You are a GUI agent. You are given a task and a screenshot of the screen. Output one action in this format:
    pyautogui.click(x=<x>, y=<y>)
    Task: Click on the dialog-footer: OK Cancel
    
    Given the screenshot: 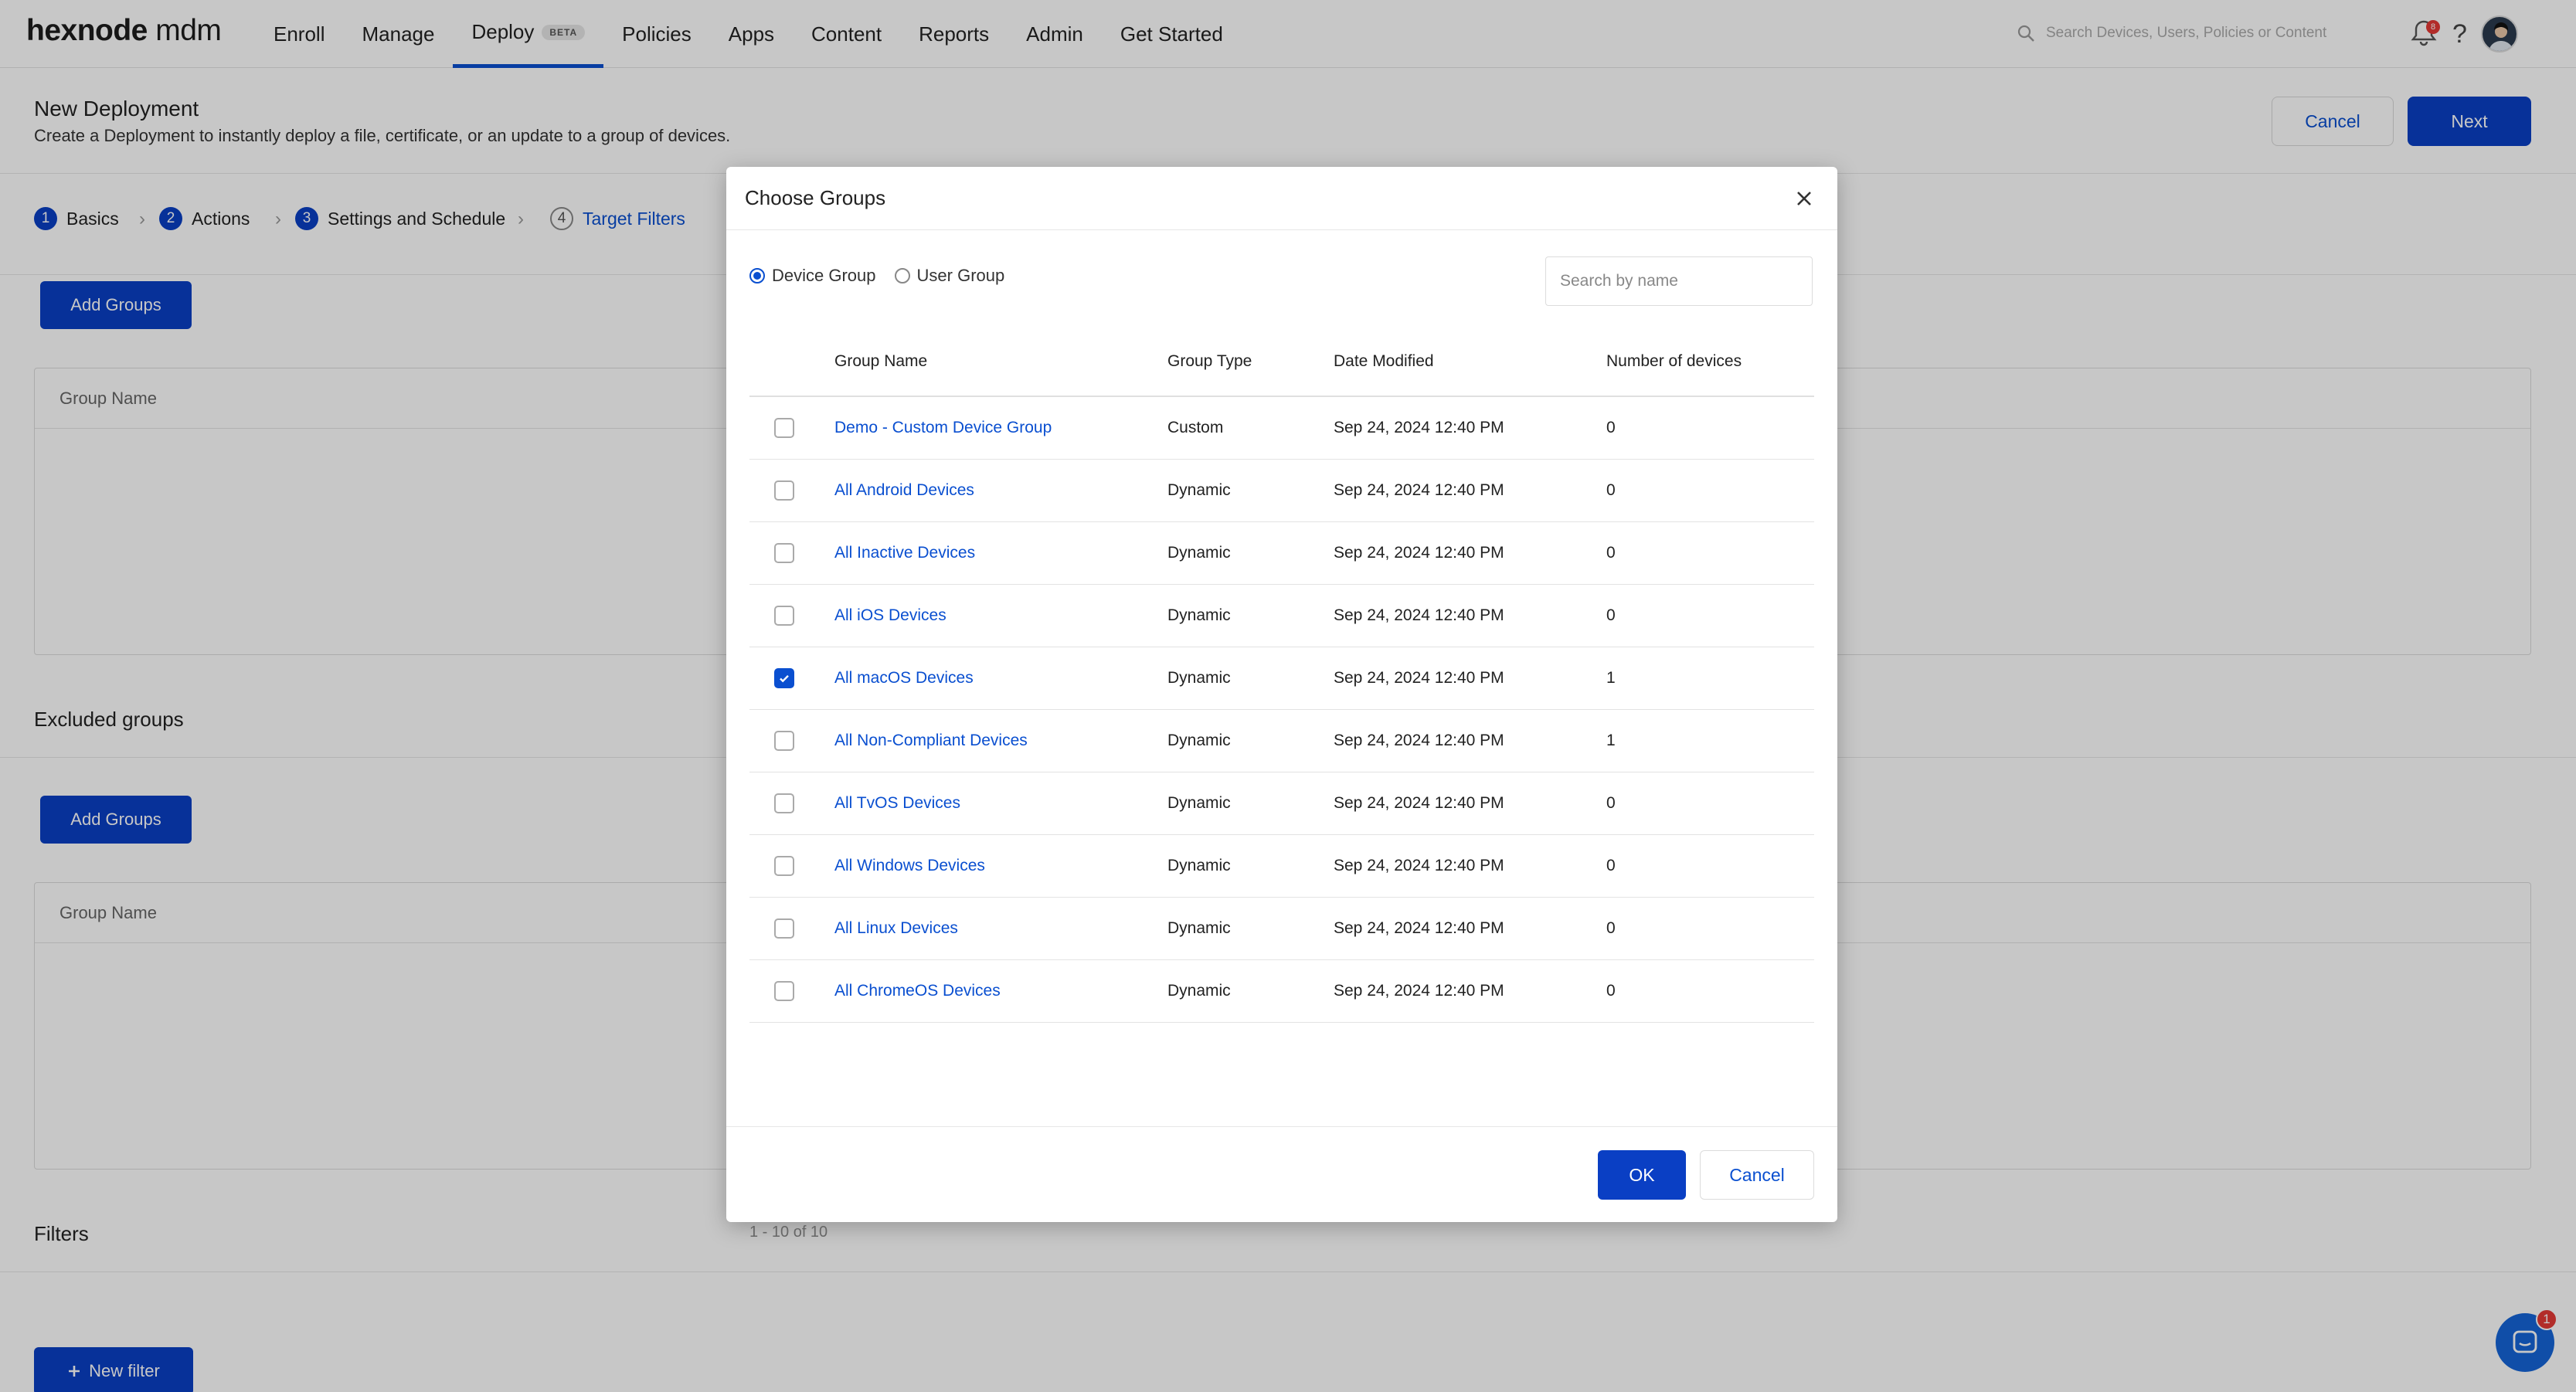 What is the action you would take?
    pyautogui.click(x=1281, y=1174)
    